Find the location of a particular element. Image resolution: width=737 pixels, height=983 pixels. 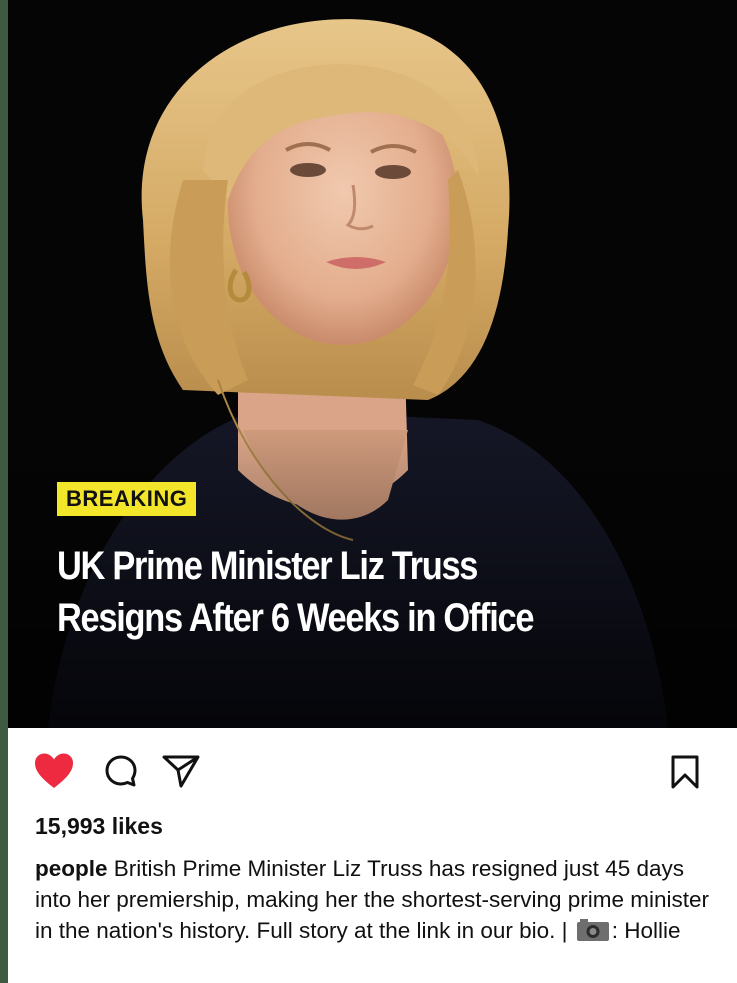

camera-icon is located at coordinates (592, 930).